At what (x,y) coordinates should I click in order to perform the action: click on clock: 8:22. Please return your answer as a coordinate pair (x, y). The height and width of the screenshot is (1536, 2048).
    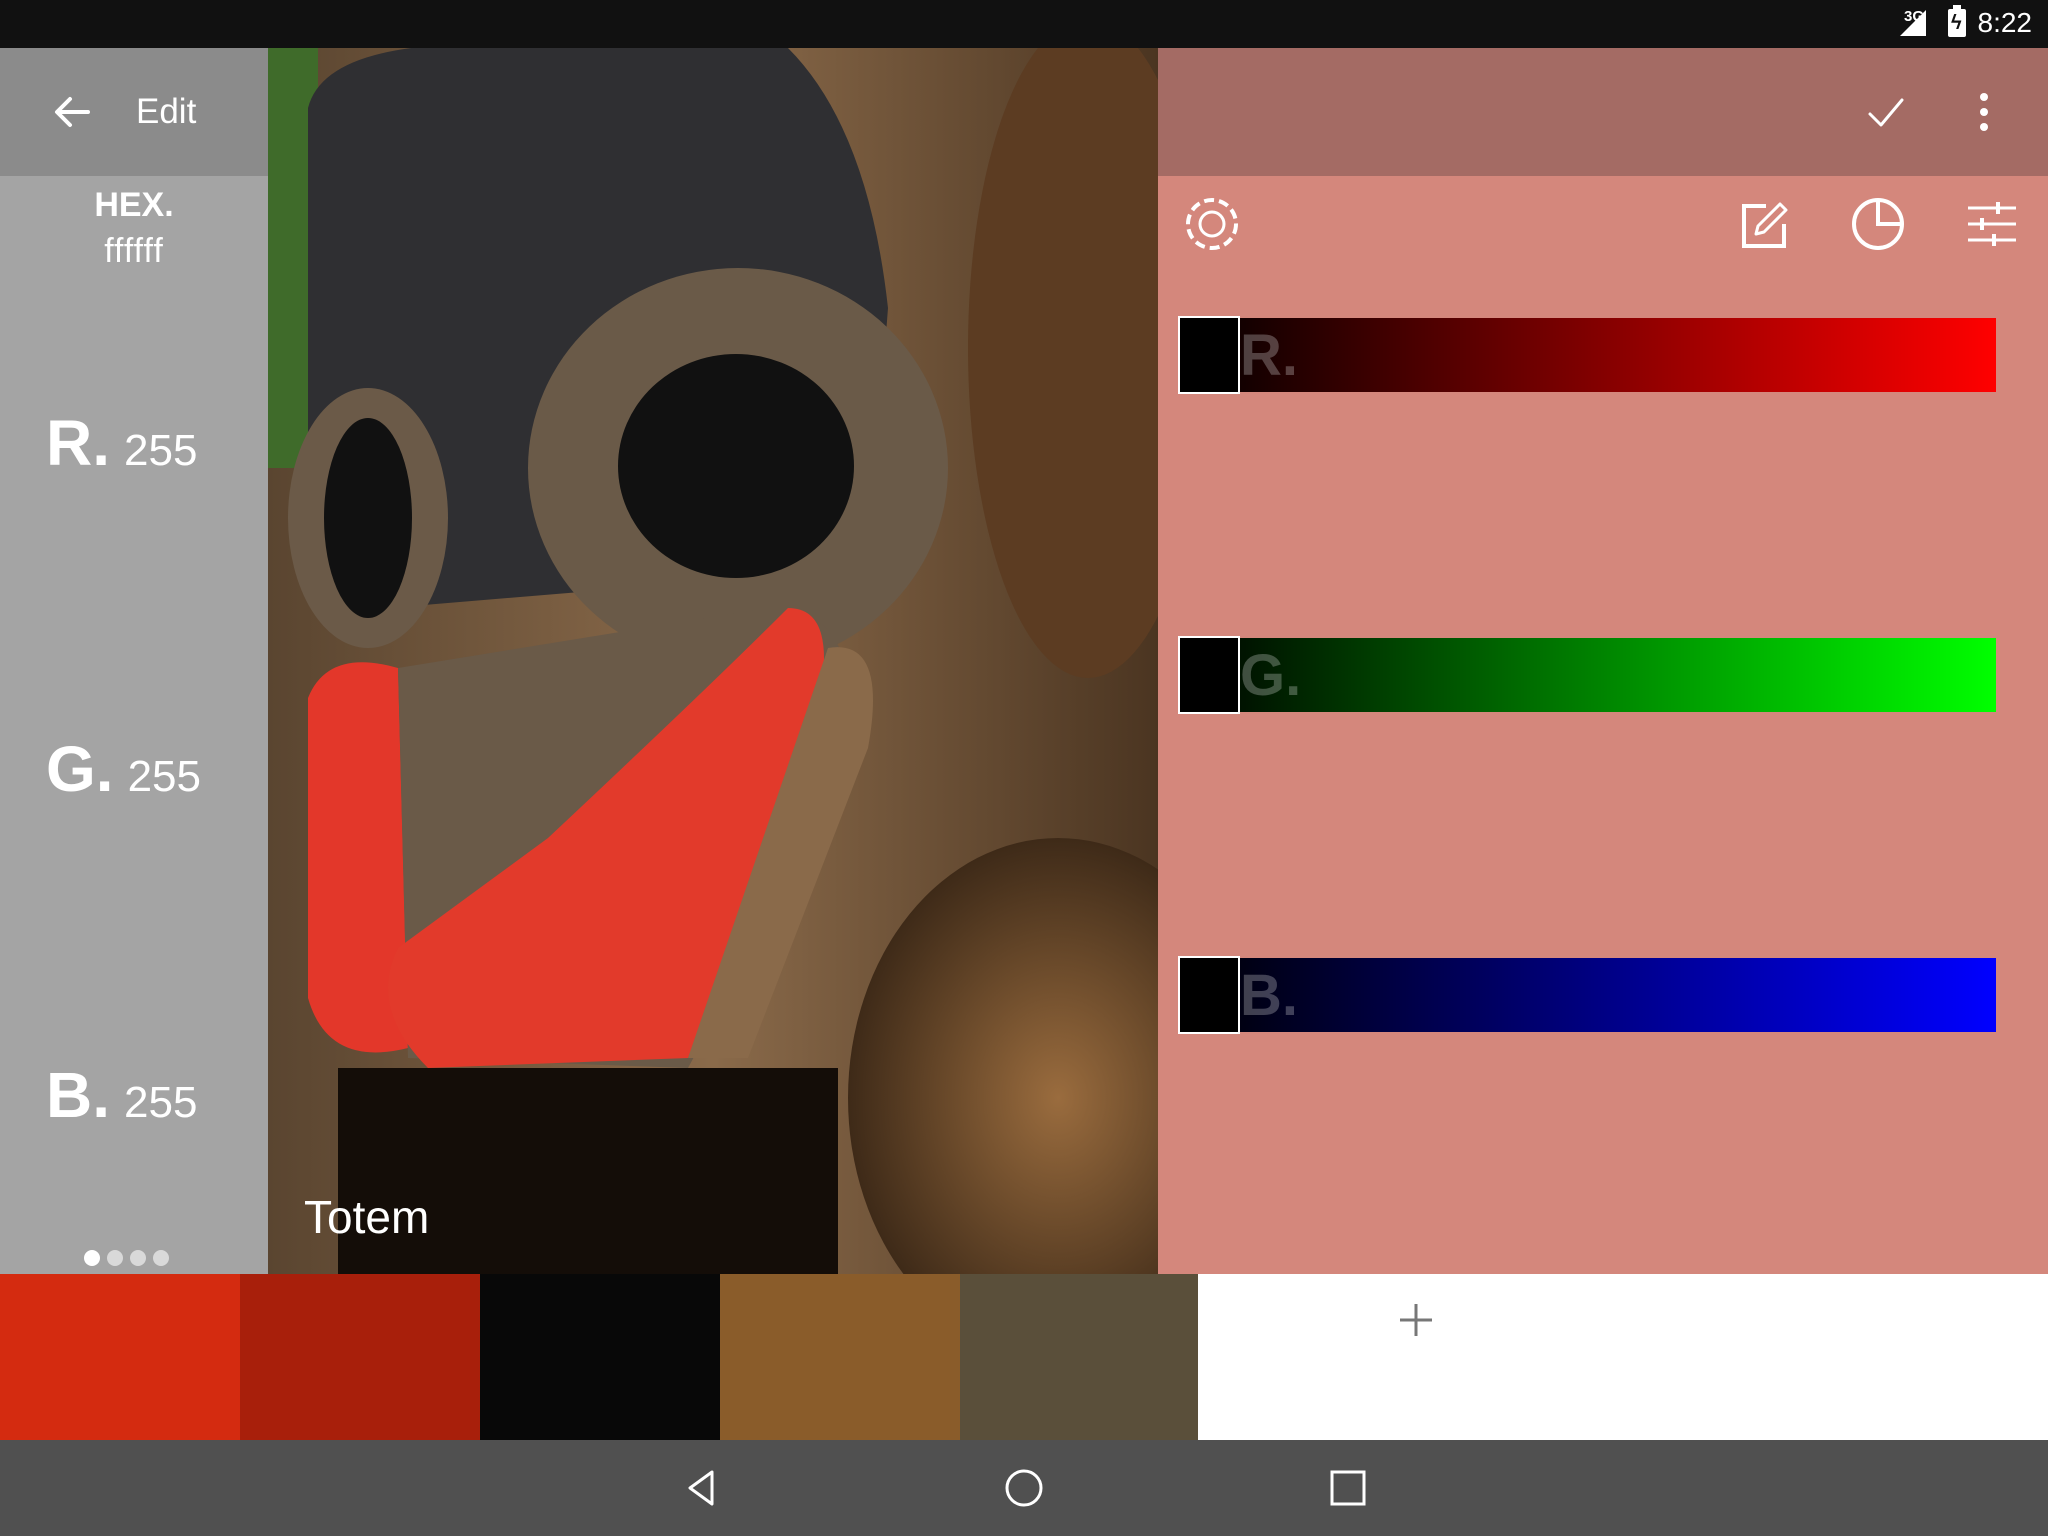
    Looking at the image, I should click on (2005, 22).